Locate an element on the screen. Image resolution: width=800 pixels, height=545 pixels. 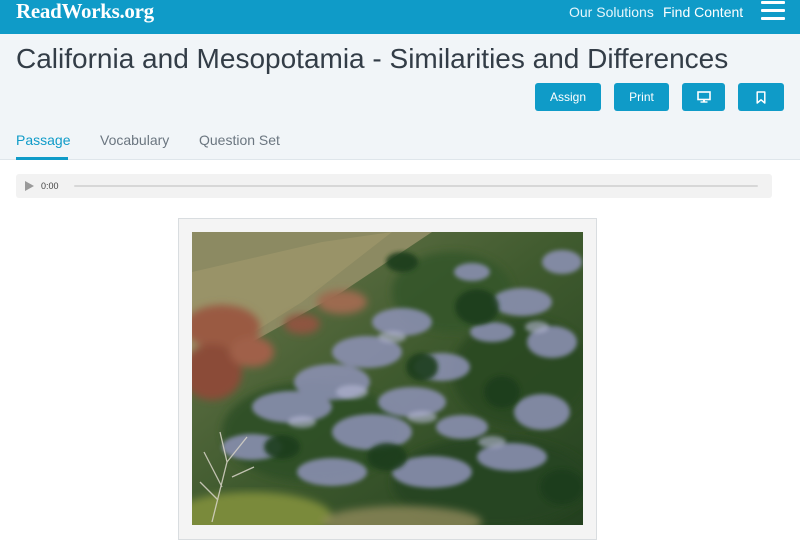
monitor-icon is located at coordinates (703, 97).